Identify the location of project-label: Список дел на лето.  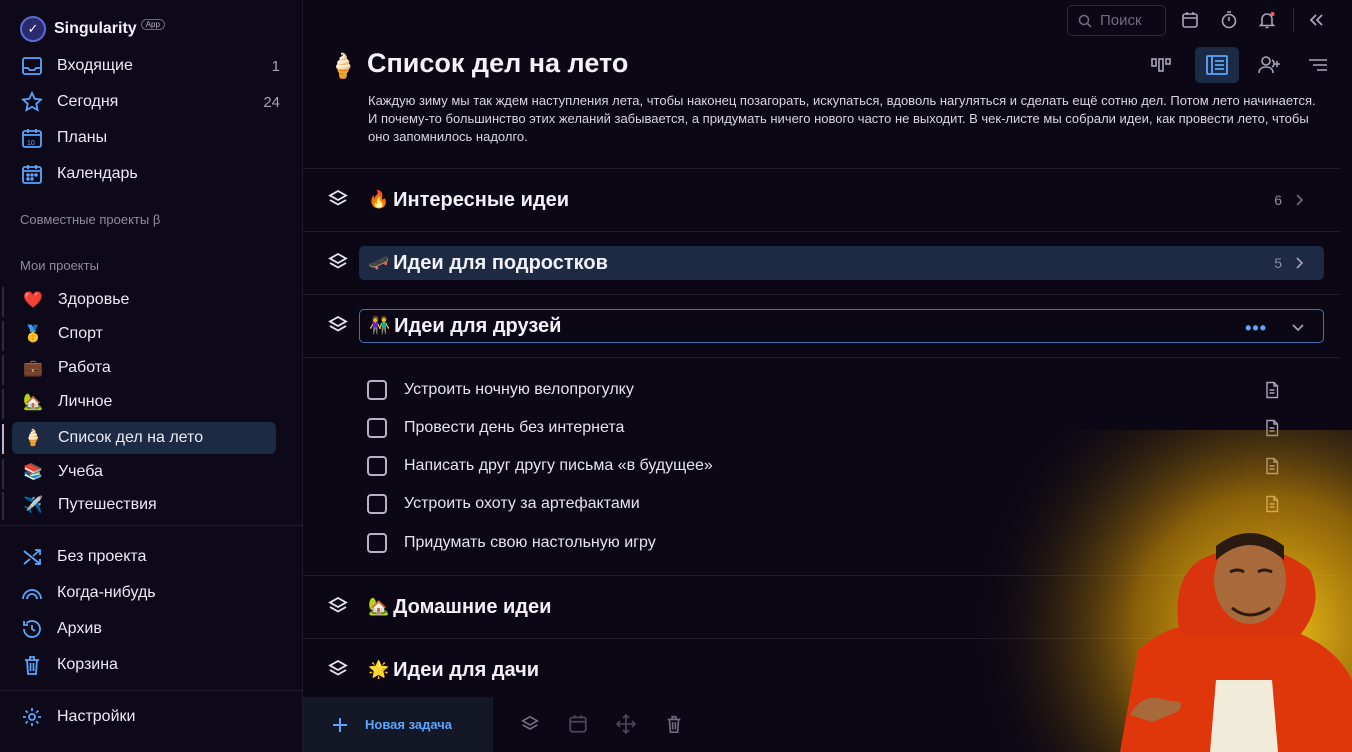
(131, 437).